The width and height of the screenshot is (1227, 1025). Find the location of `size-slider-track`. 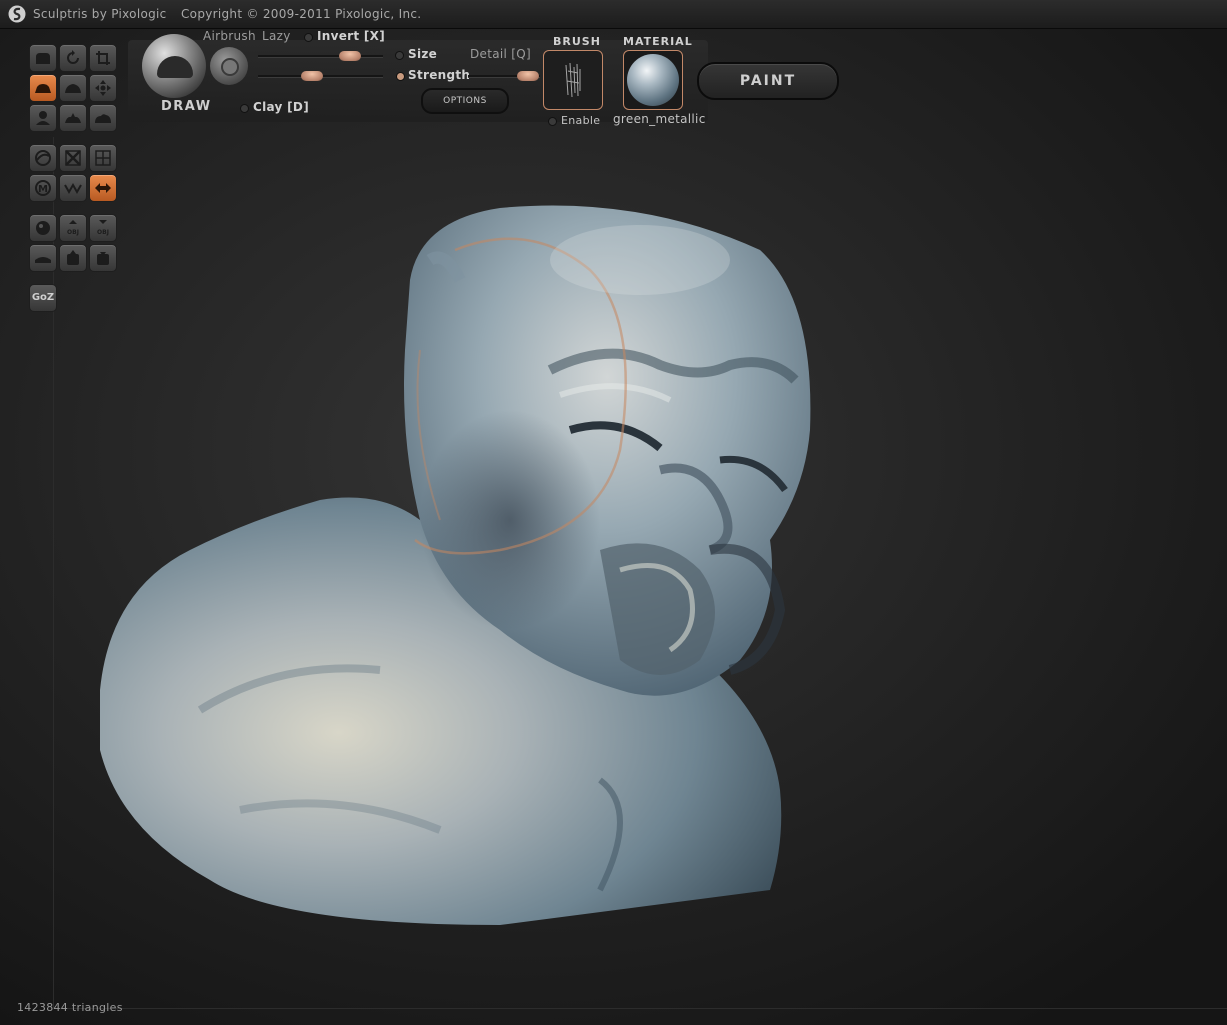

size-slider-track is located at coordinates (320, 56).